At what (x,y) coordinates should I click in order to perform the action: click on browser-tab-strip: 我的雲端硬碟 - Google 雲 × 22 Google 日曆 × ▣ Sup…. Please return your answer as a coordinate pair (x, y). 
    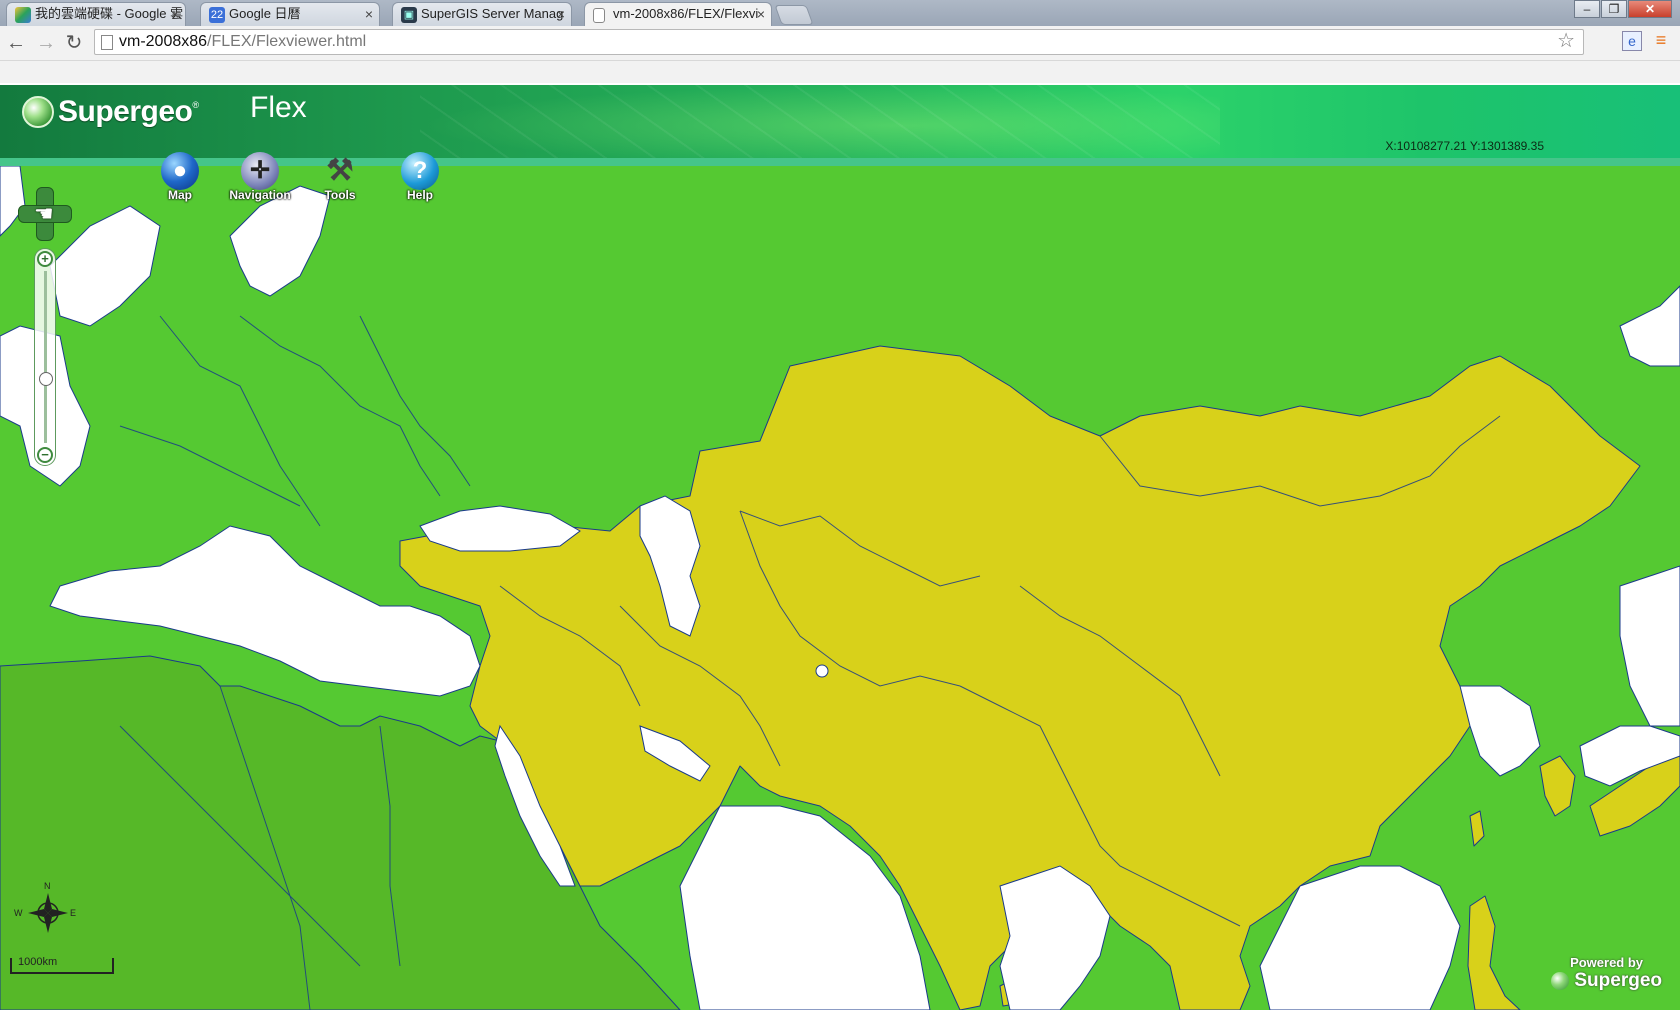
    Looking at the image, I should click on (840, 13).